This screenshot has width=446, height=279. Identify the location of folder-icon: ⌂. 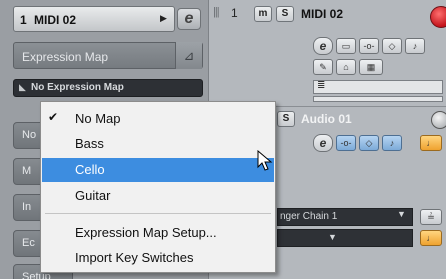
(346, 67).